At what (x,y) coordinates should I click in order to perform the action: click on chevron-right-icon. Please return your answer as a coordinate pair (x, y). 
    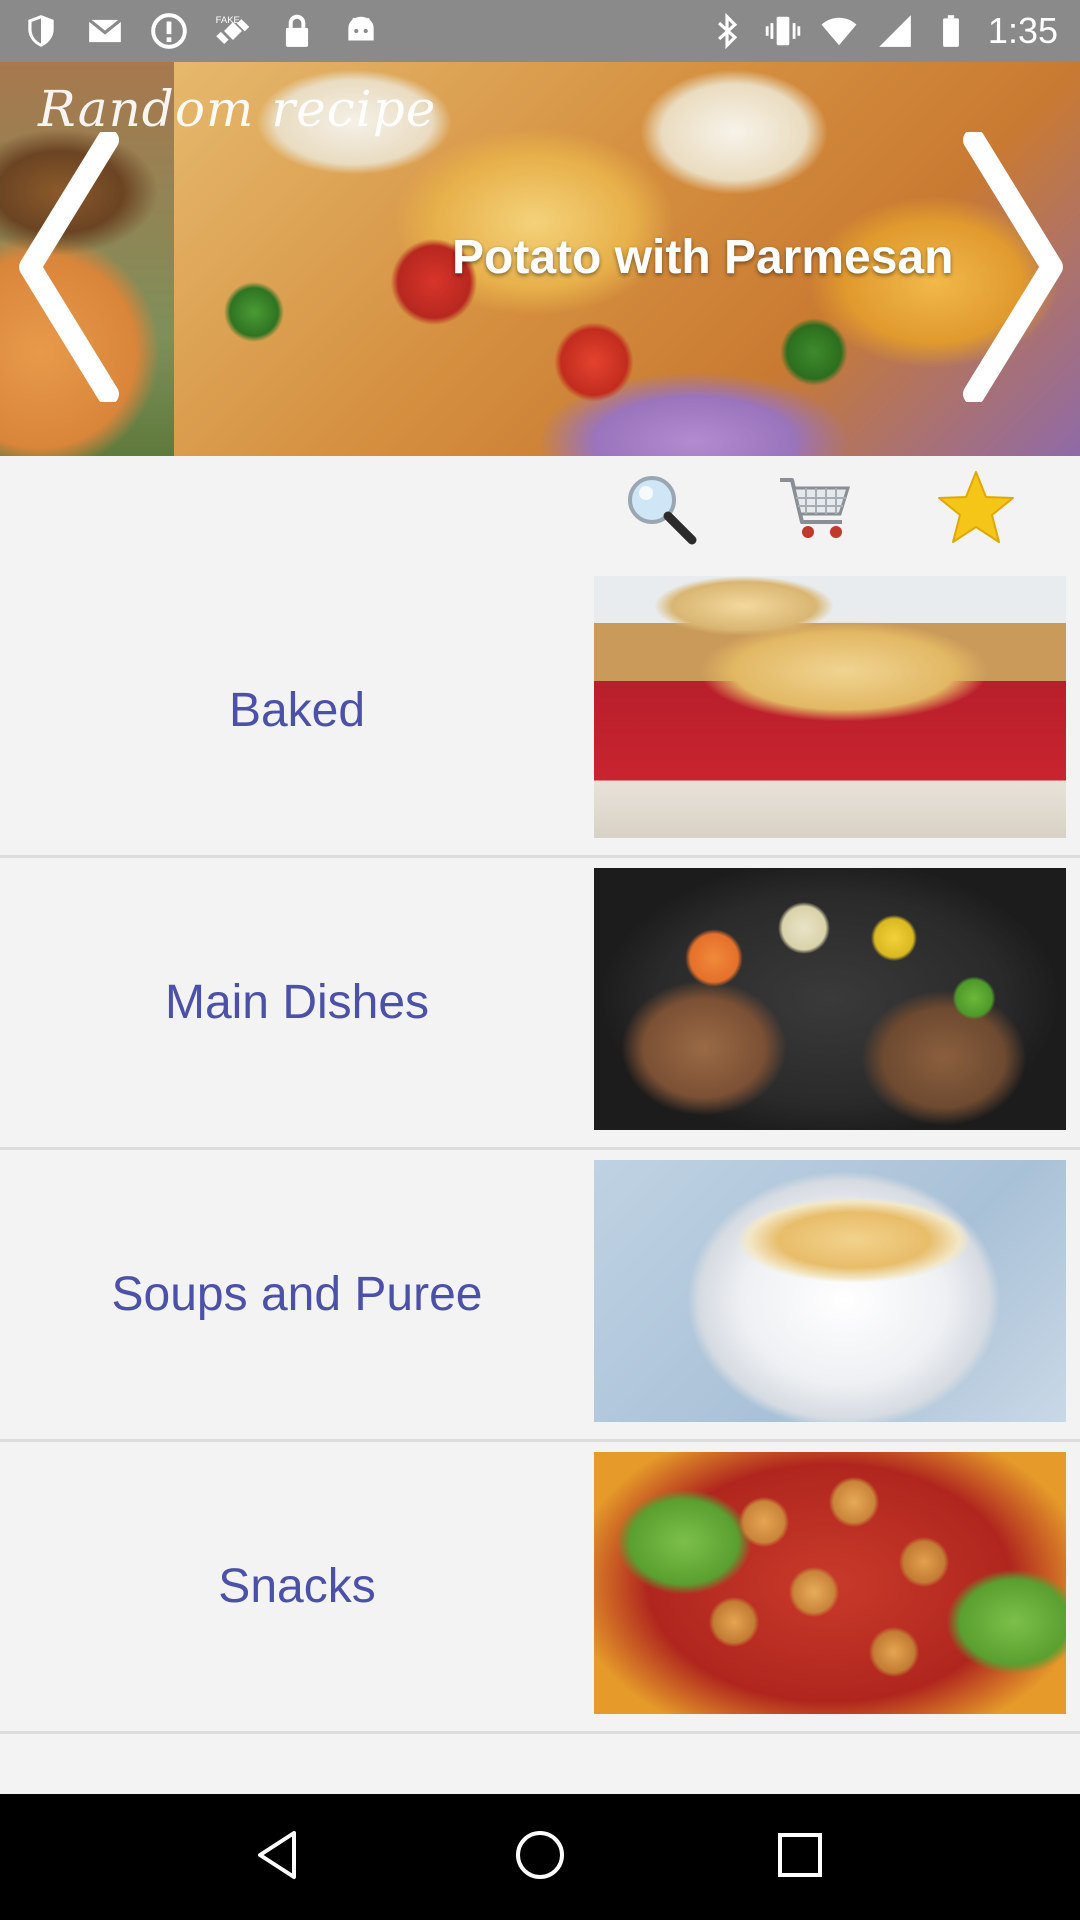
    Looking at the image, I should click on (1014, 267).